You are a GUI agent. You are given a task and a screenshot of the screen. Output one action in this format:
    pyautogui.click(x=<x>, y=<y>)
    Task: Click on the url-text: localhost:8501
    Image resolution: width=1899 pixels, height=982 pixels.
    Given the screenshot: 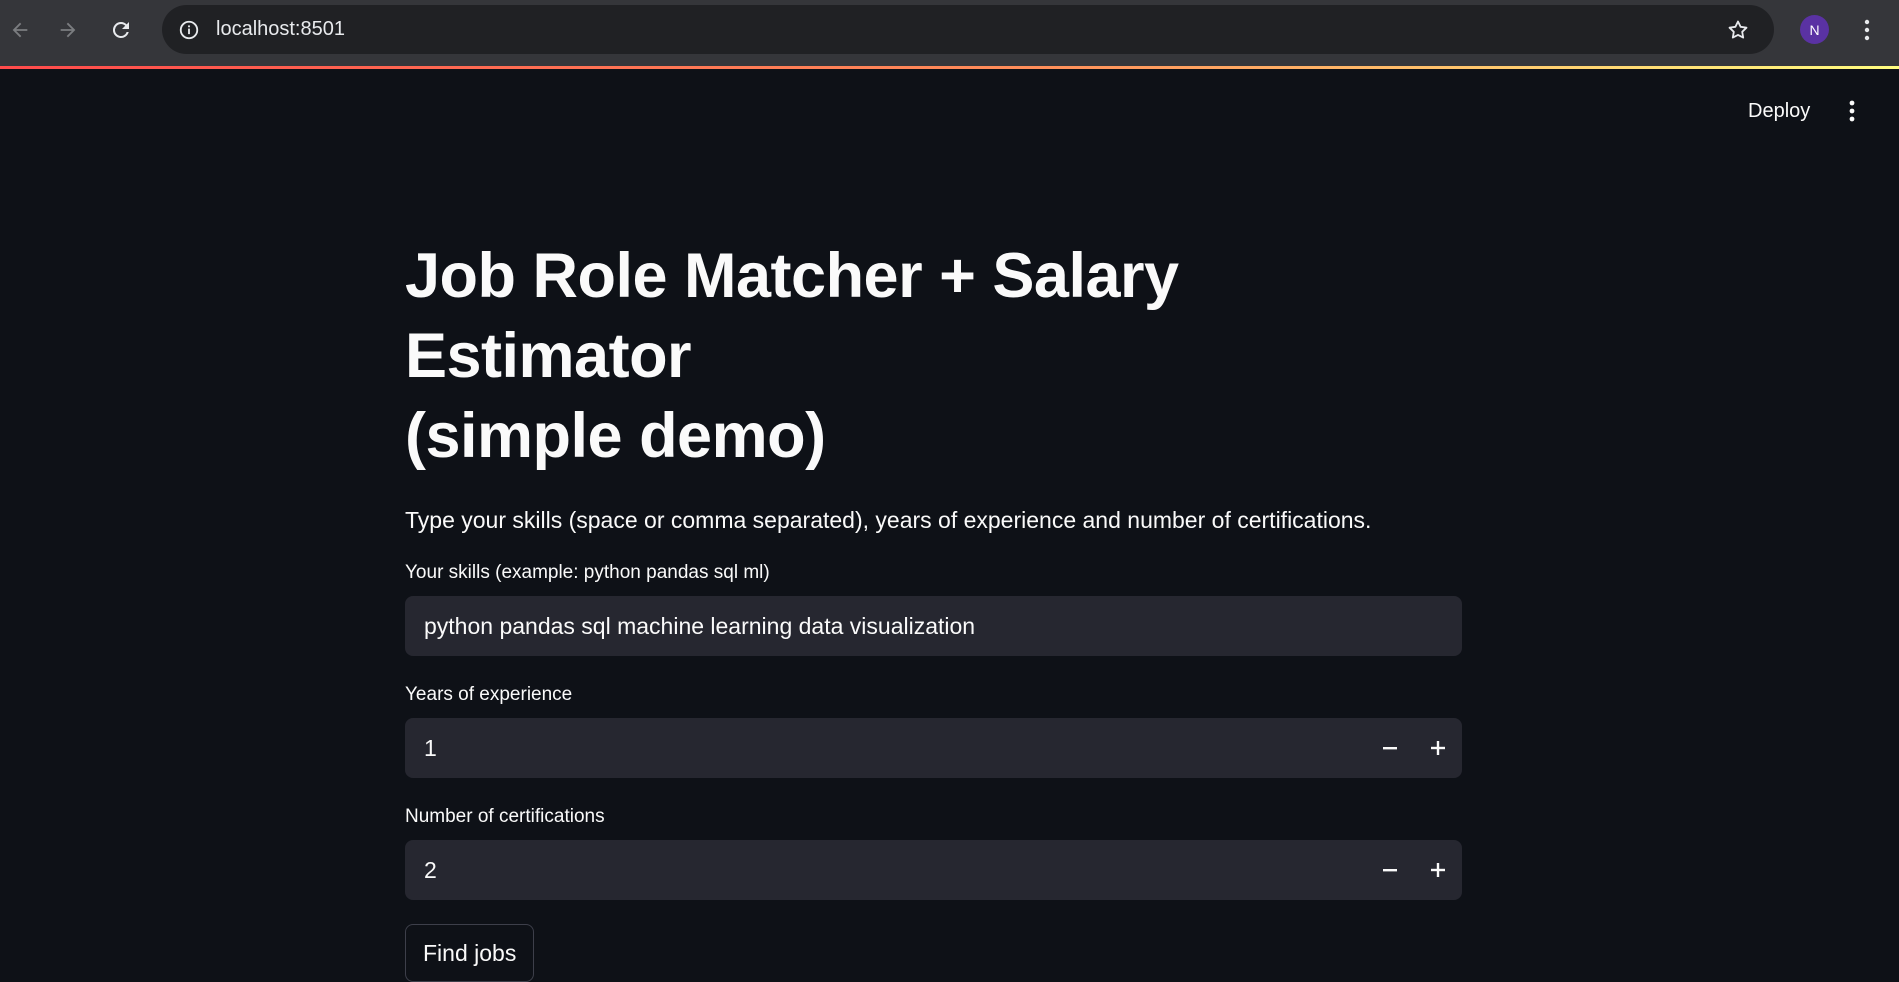 What is the action you would take?
    pyautogui.click(x=280, y=29)
    